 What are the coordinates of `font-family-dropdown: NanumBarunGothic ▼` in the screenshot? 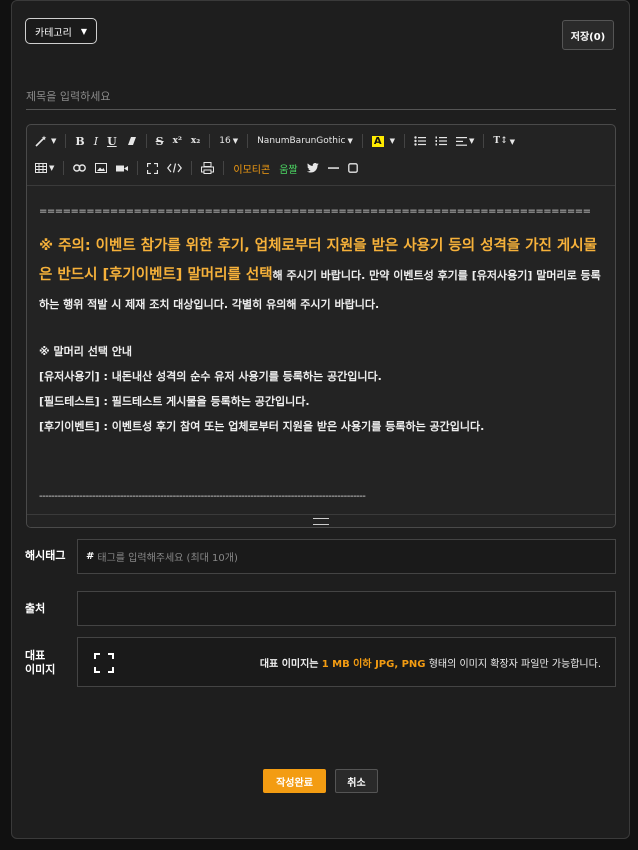 It's located at (305, 141).